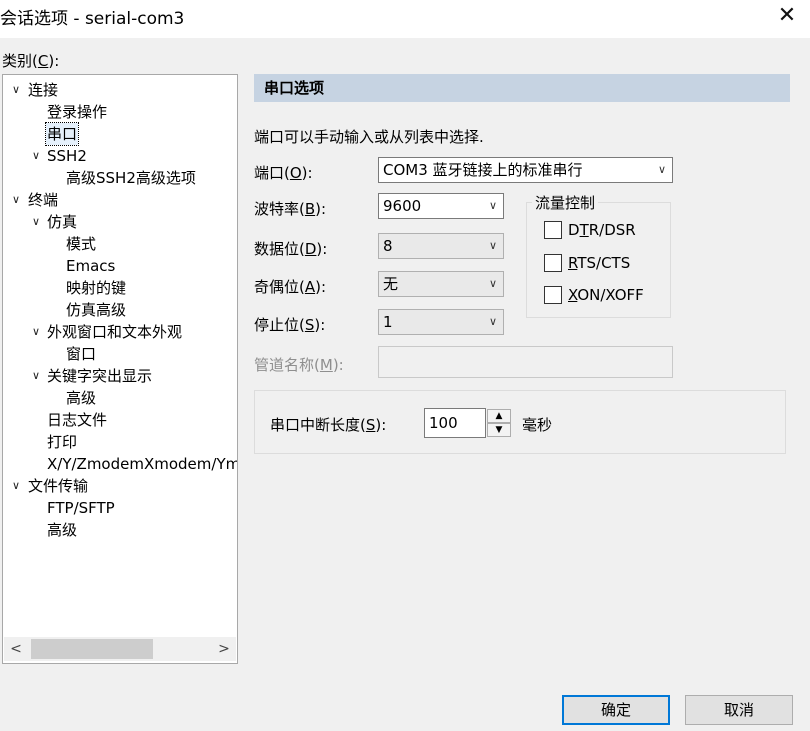  What do you see at coordinates (43, 200) in the screenshot?
I see `tree-item-terminal: 终端` at bounding box center [43, 200].